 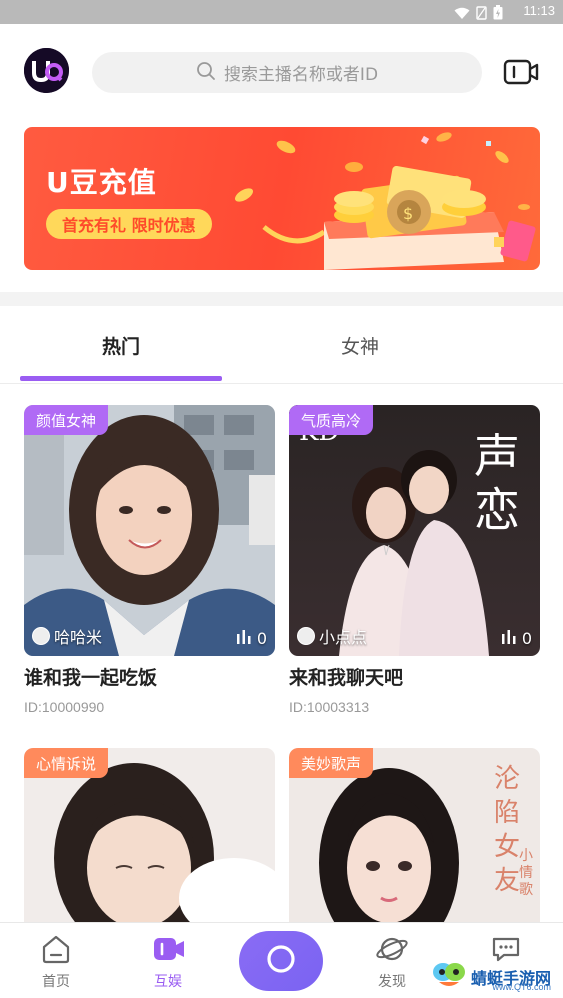 I want to click on record-button, so click(x=281, y=961).